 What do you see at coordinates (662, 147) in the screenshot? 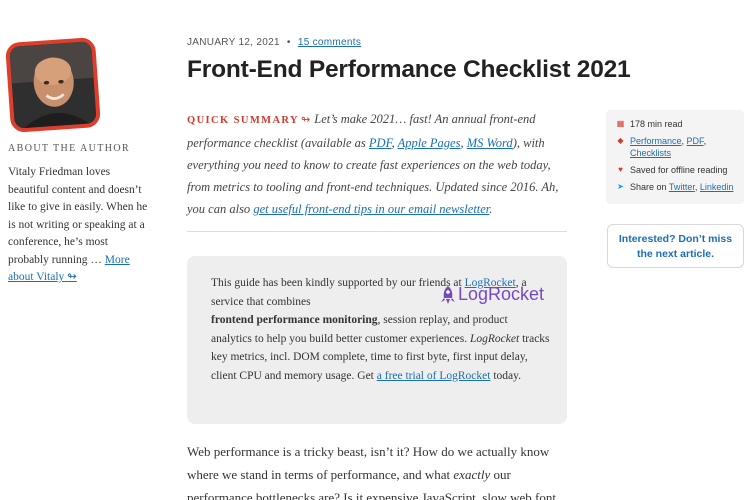
I see `tags-row: ◆ Performance, PDF, Checklists` at bounding box center [662, 147].